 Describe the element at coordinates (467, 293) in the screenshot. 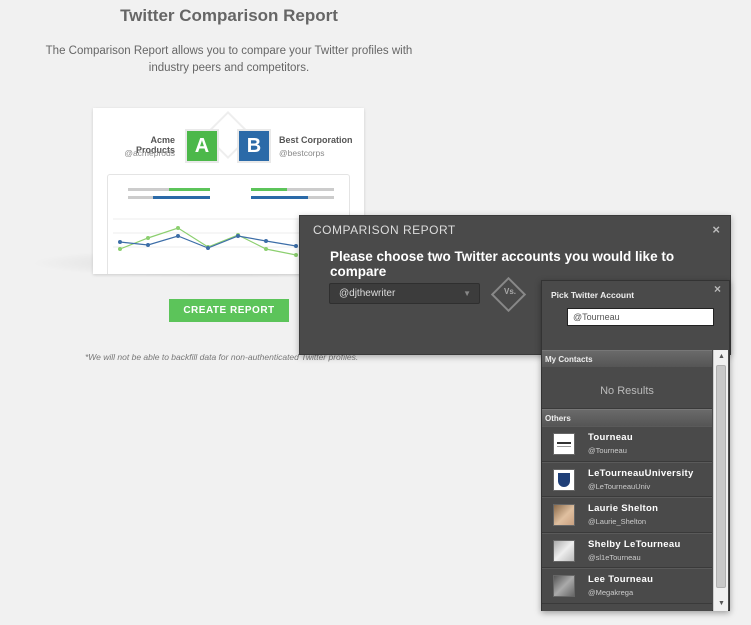

I see `chevron-down-icon: ▼` at that location.